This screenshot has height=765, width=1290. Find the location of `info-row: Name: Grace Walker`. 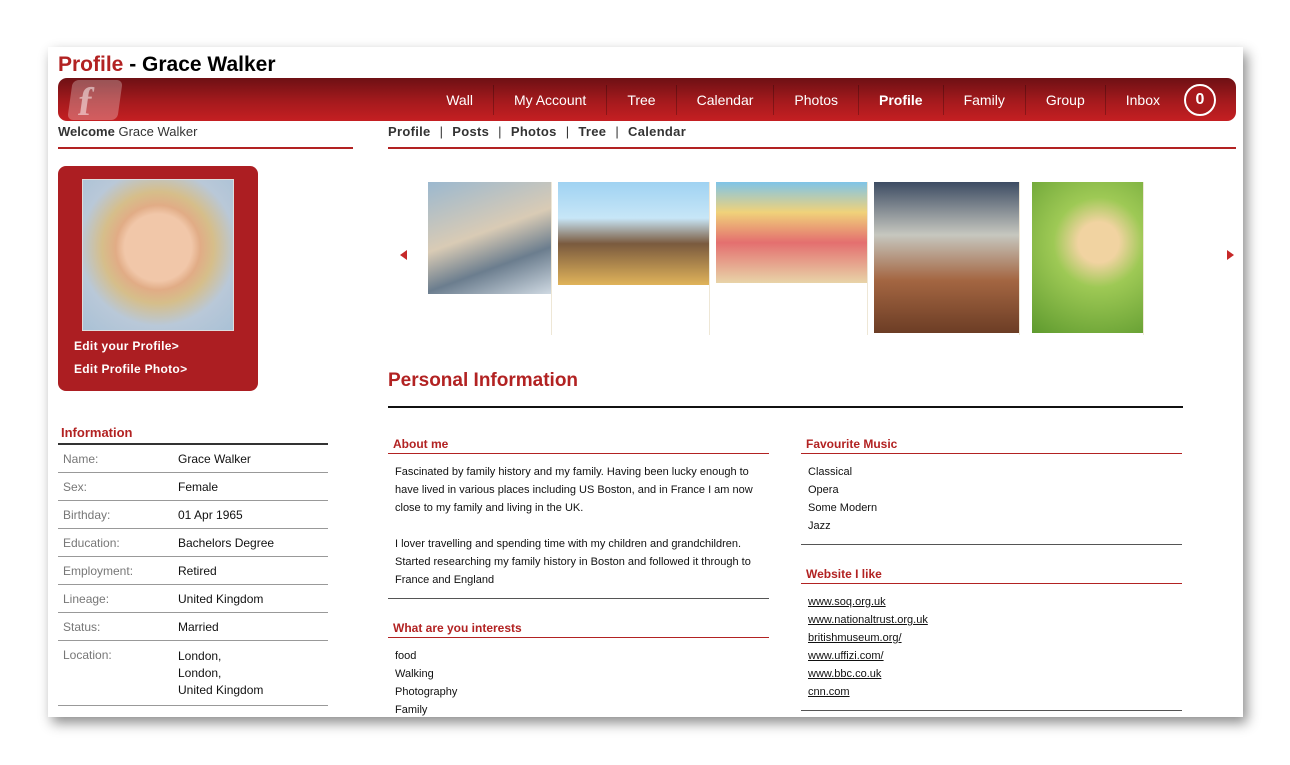

info-row: Name: Grace Walker is located at coordinates (193, 459).